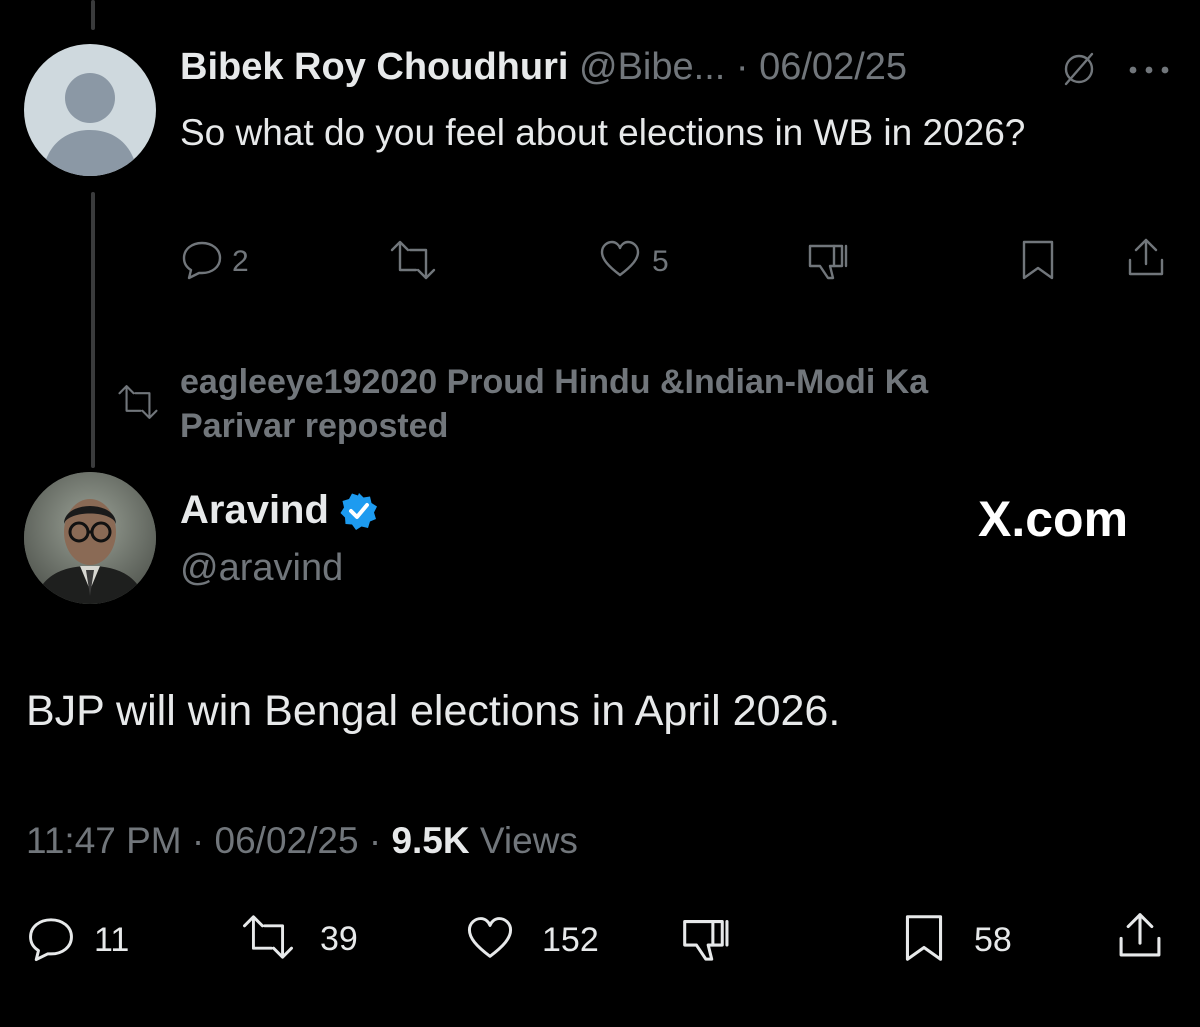 The width and height of the screenshot is (1200, 1027). I want to click on main-avatar, so click(90, 538).